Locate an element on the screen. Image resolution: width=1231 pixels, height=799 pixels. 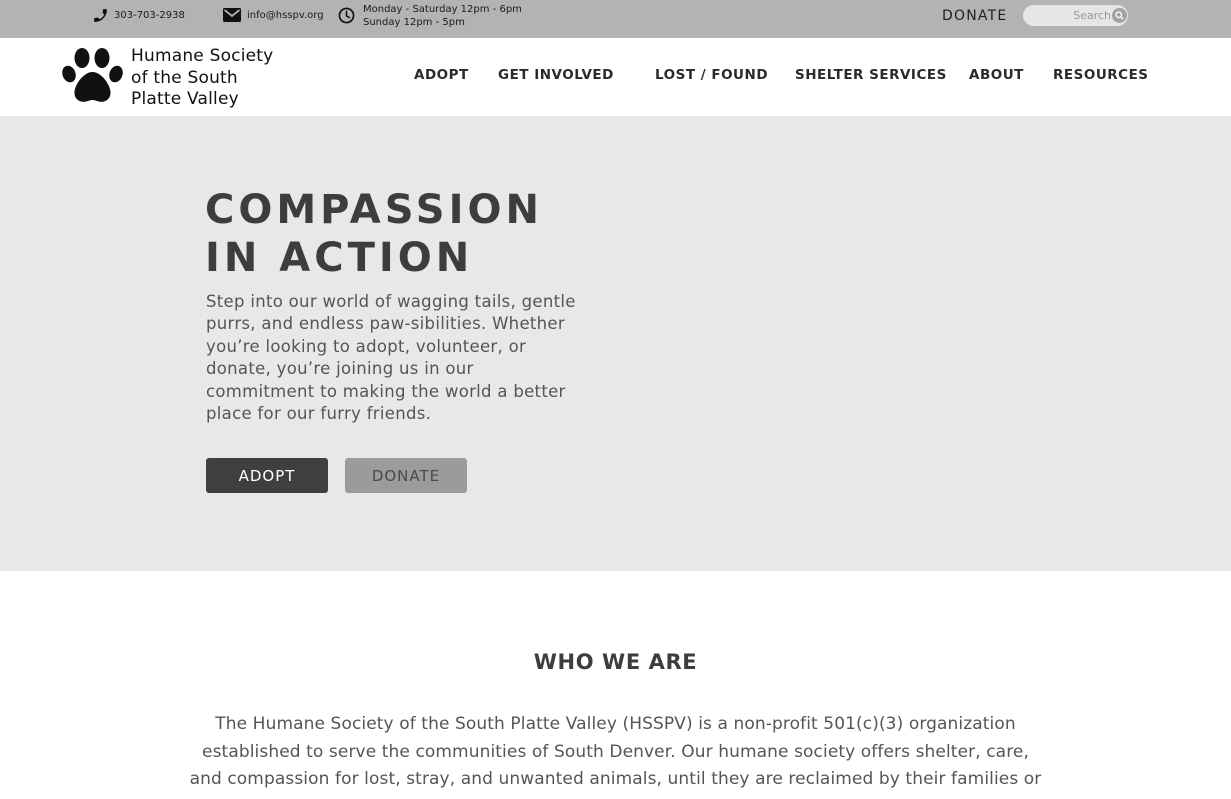
search-box is located at coordinates (1075, 15).